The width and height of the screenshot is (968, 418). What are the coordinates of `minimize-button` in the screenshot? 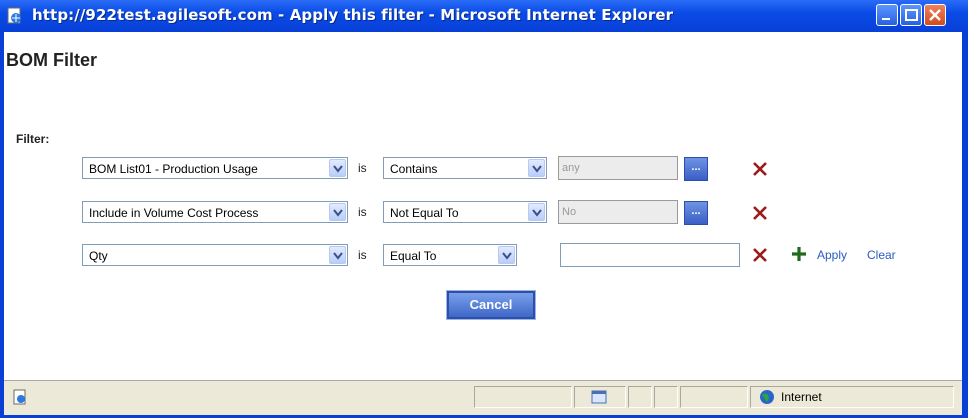 It's located at (887, 15).